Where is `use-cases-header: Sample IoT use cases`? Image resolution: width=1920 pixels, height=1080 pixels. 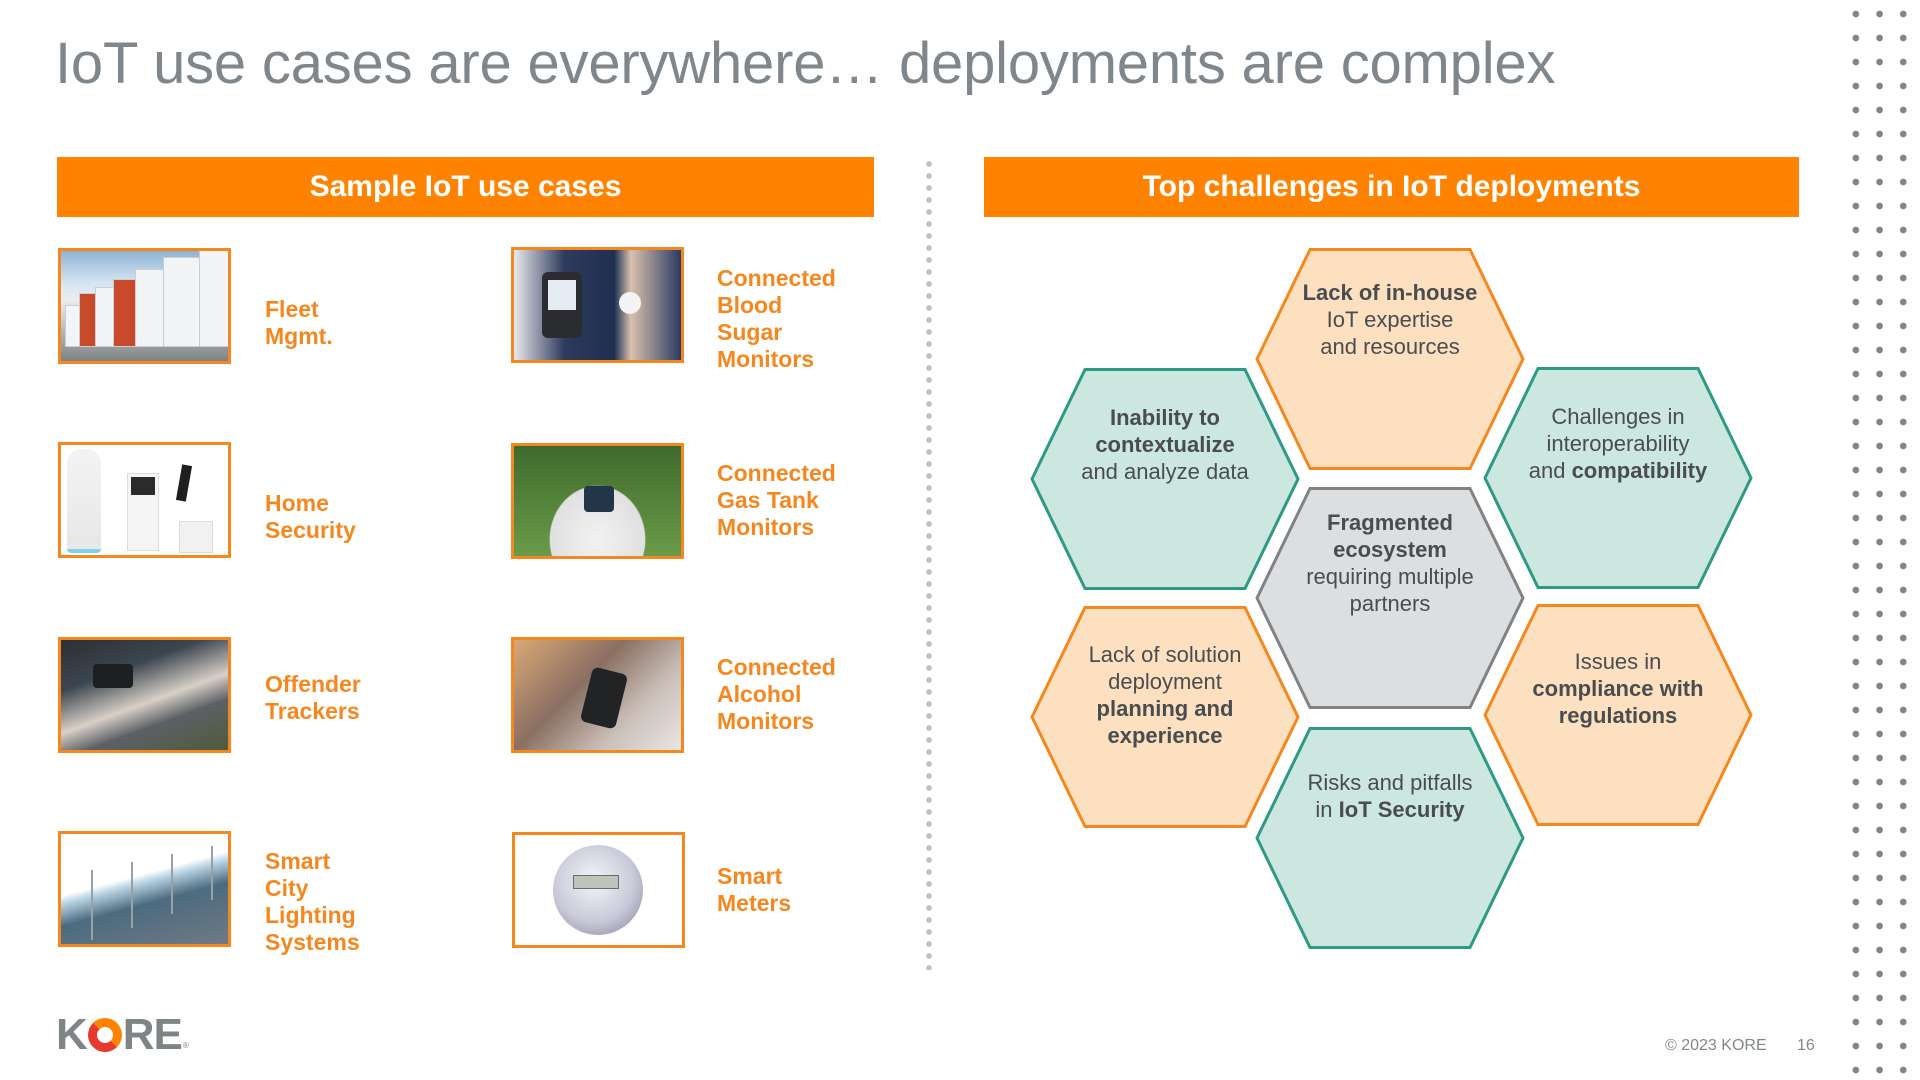
use-cases-header: Sample IoT use cases is located at coordinates (465, 187).